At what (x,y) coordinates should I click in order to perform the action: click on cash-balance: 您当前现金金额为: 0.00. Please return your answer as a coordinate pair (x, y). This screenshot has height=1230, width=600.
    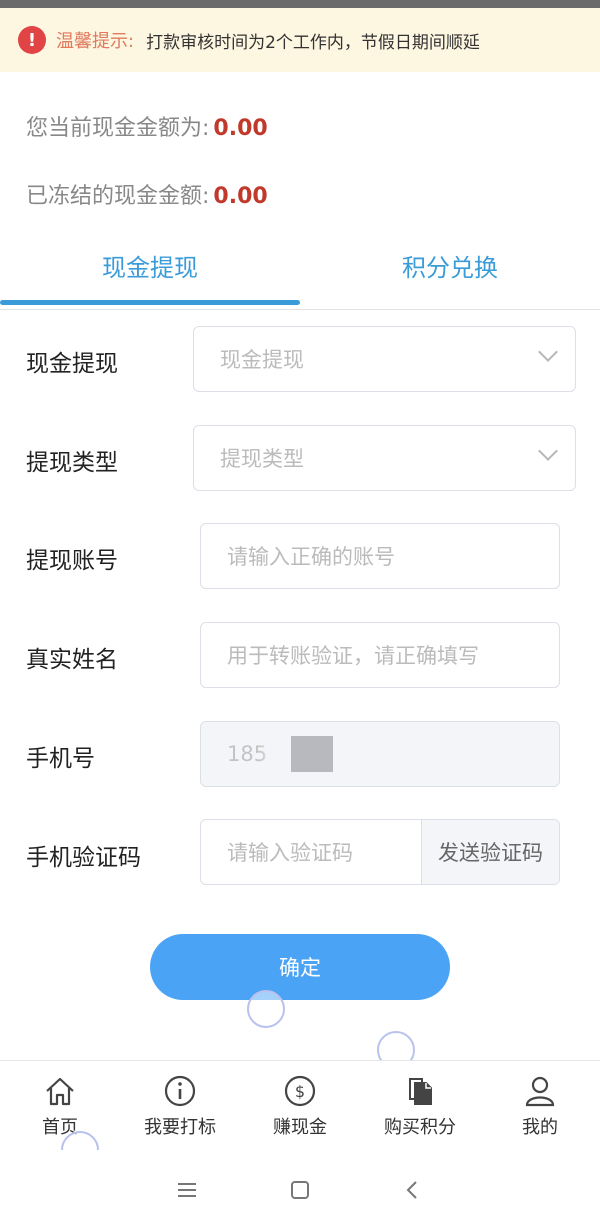
    Looking at the image, I should click on (147, 126).